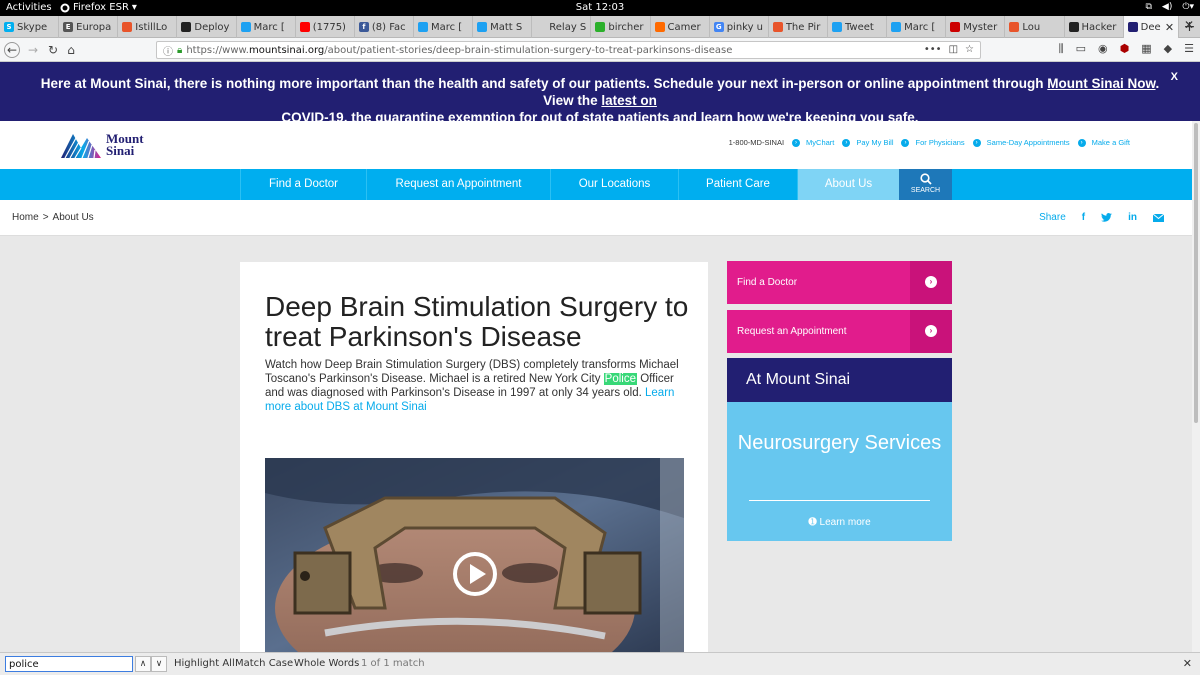  I want to click on tab: Deploy, so click(207, 27).